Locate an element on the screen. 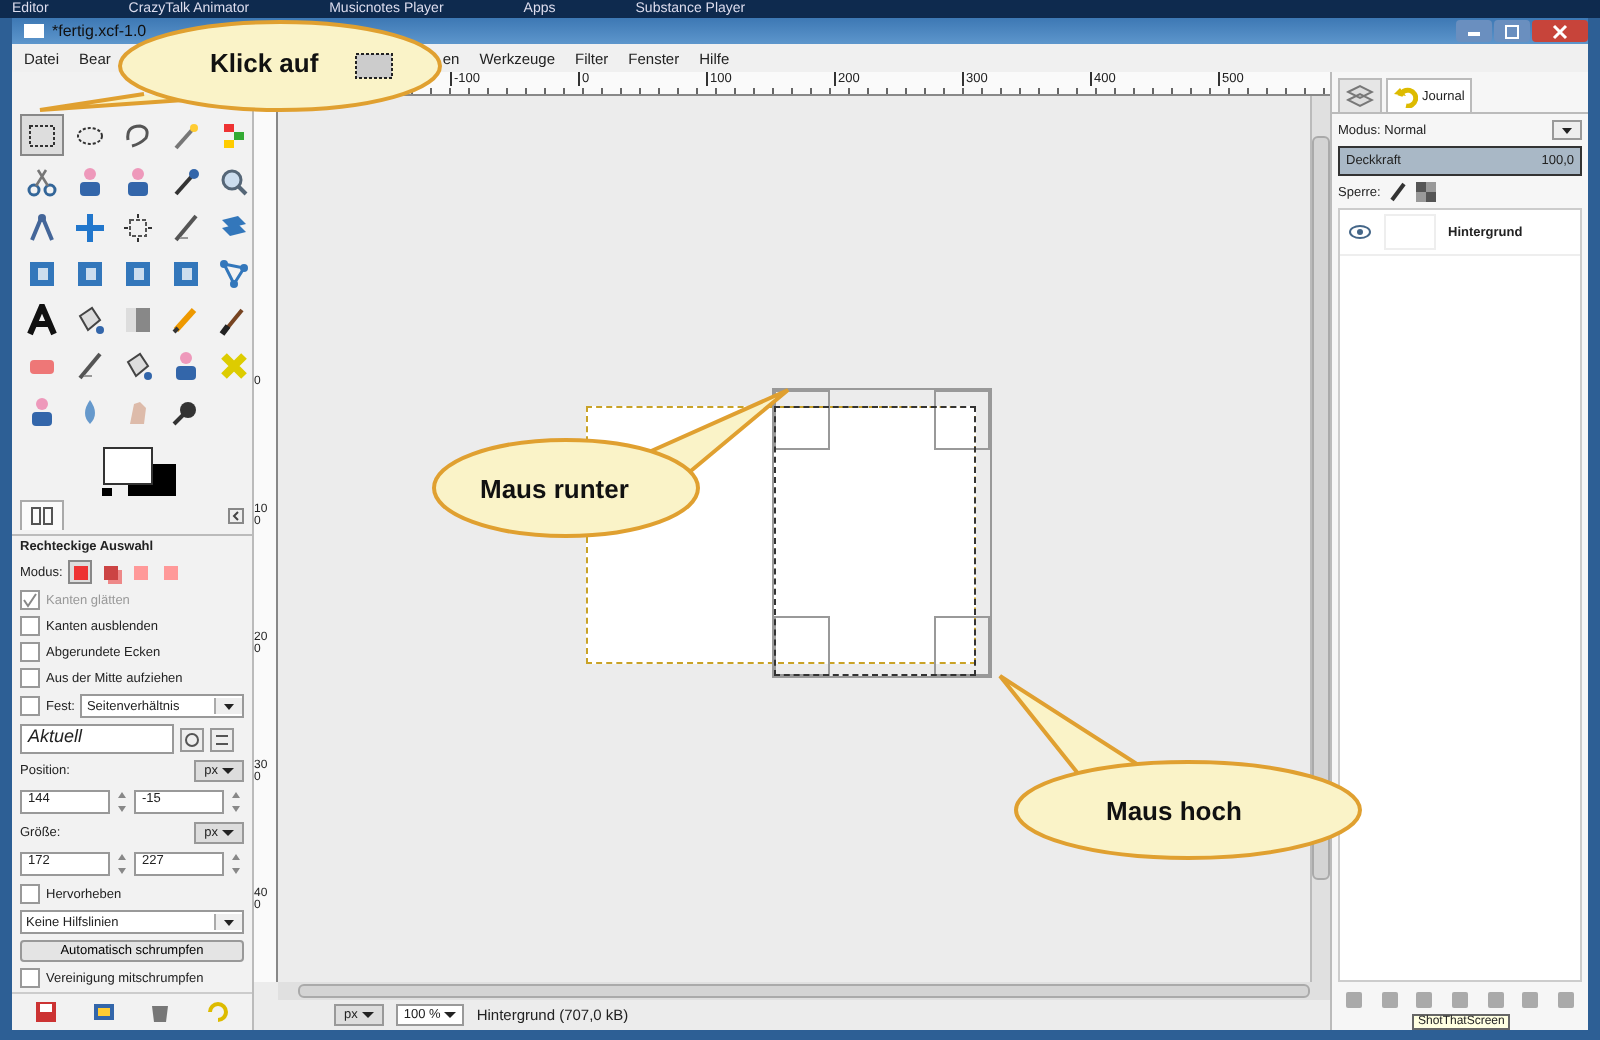 Image resolution: width=1600 pixels, height=1040 pixels. tool-button is located at coordinates (42, 135).